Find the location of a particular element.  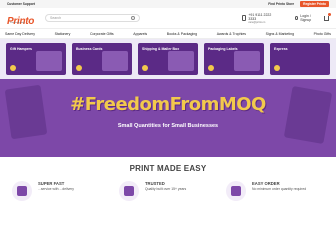

tile-label: Express is located at coordinates (281, 49).